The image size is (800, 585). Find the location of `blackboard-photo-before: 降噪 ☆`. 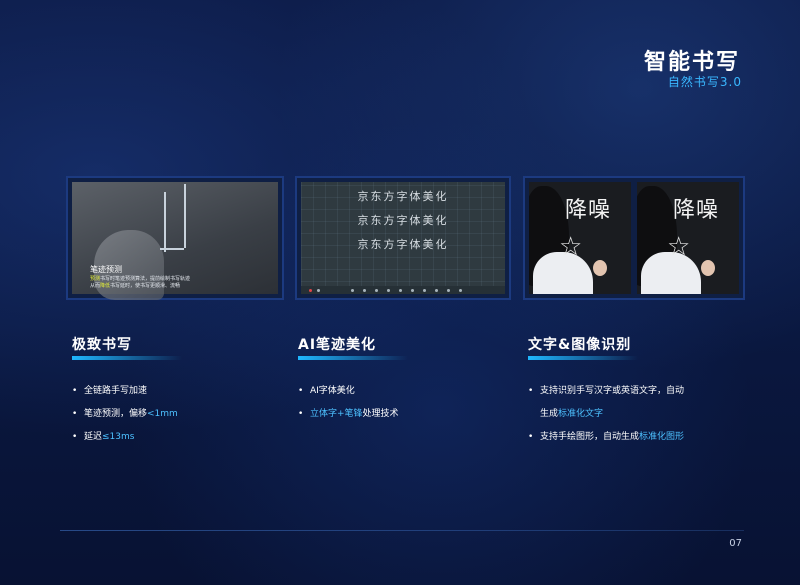

blackboard-photo-before: 降噪 ☆ is located at coordinates (580, 238).